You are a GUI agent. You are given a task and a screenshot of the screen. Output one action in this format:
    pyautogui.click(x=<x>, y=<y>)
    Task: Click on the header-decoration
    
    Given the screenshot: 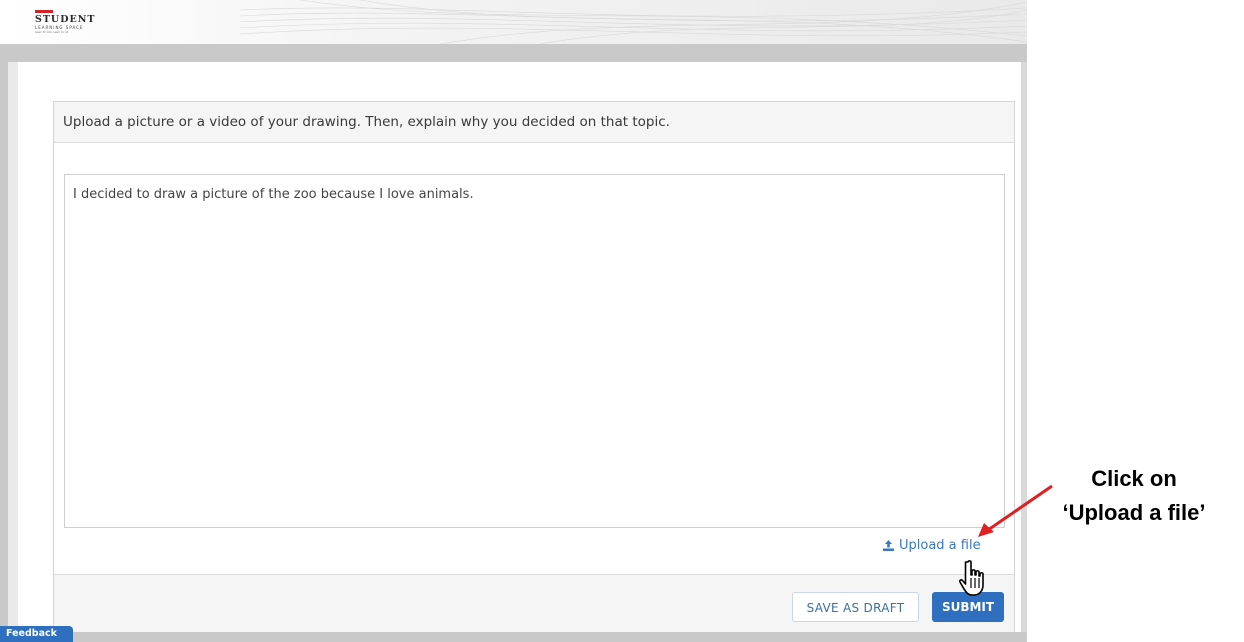 What is the action you would take?
    pyautogui.click(x=633, y=22)
    